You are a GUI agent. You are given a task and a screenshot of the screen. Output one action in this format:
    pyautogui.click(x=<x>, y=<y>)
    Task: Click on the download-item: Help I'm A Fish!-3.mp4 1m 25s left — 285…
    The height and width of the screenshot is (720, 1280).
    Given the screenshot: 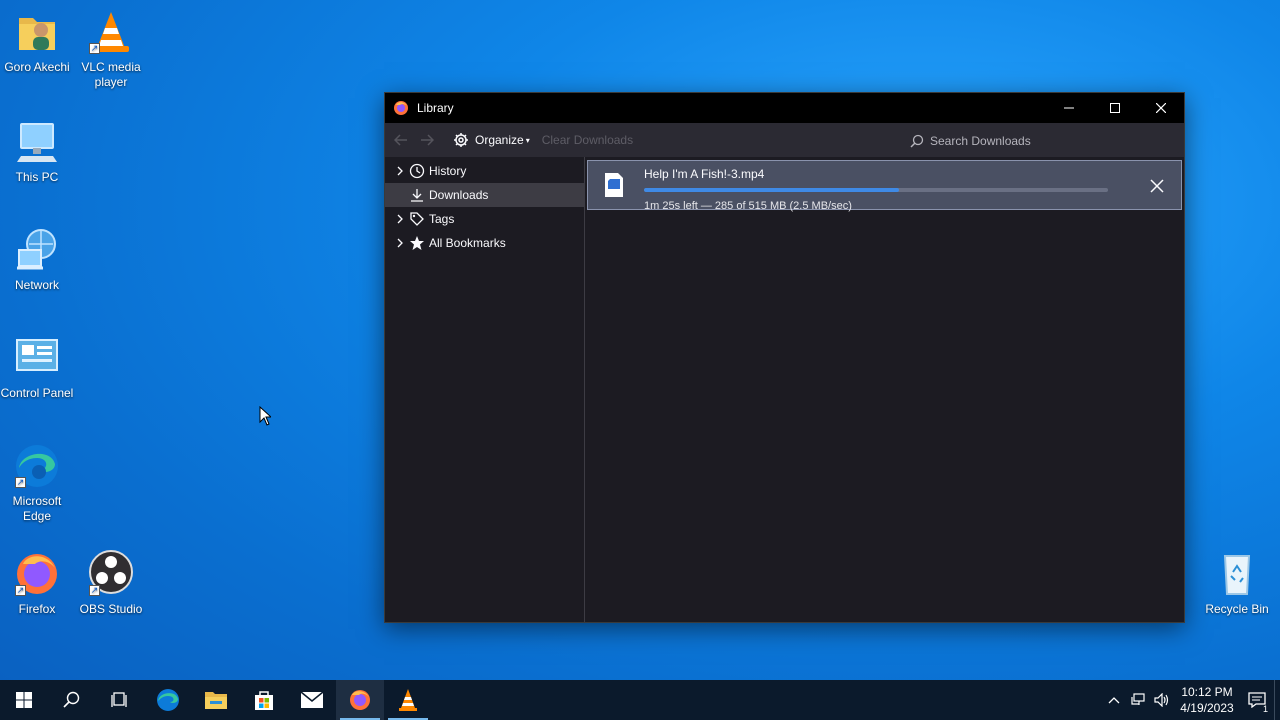 What is the action you would take?
    pyautogui.click(x=884, y=186)
    